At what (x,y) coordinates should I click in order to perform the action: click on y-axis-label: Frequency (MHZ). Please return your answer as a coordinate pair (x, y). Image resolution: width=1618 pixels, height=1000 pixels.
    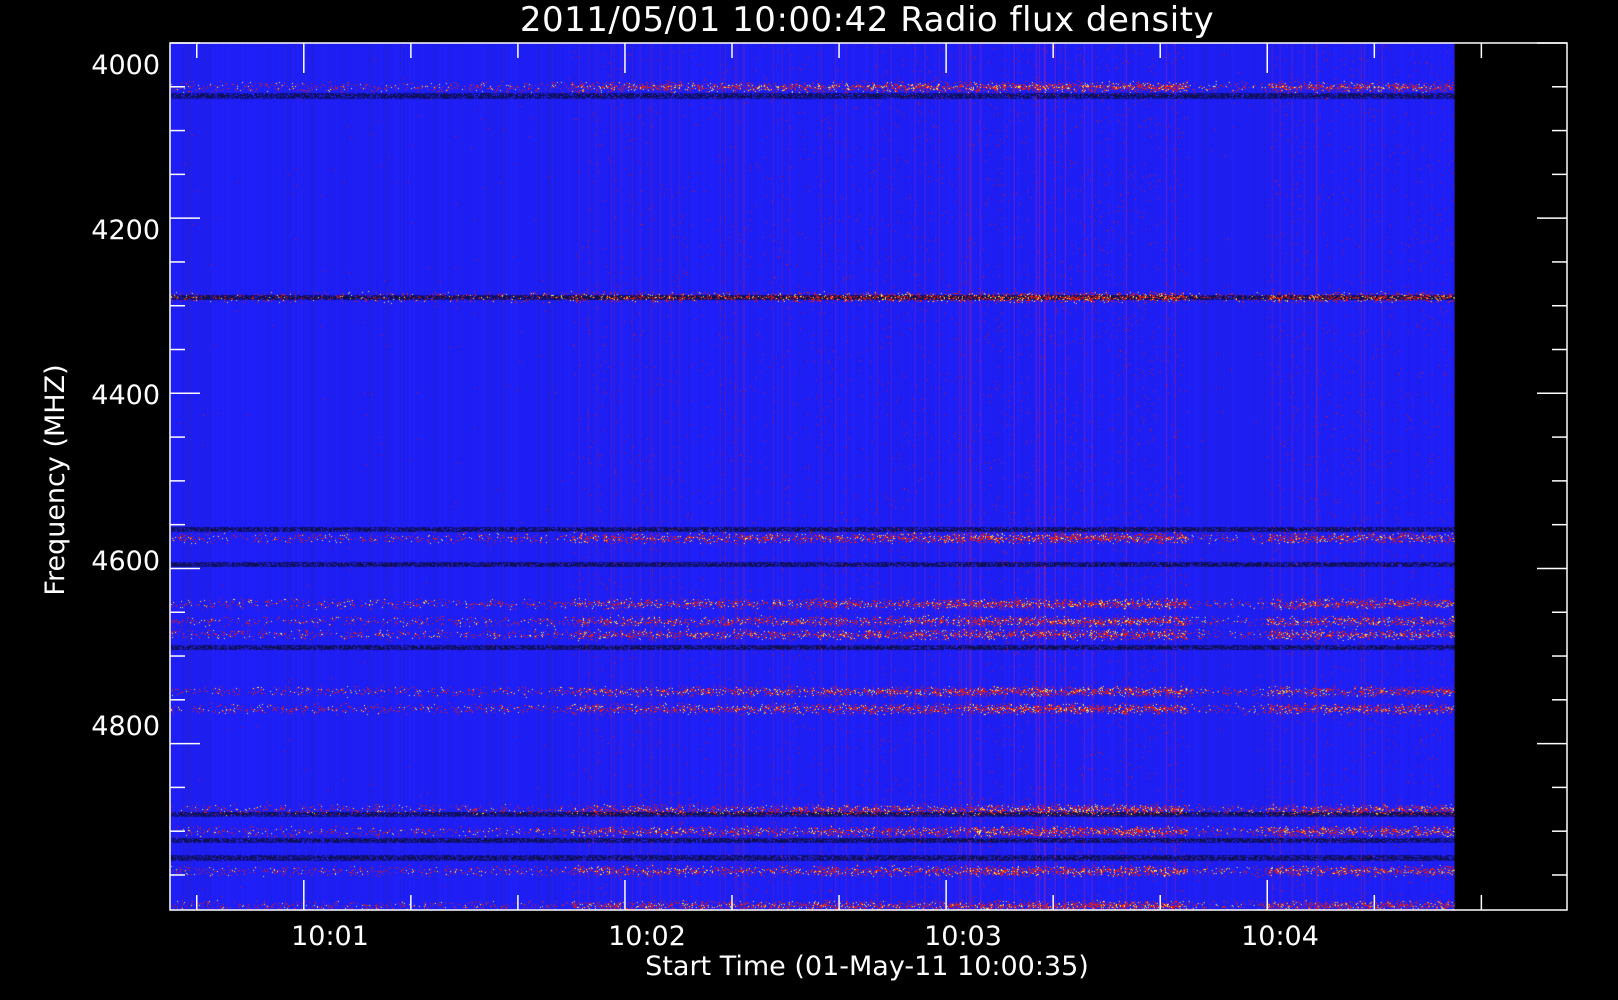
    Looking at the image, I should click on (55, 479).